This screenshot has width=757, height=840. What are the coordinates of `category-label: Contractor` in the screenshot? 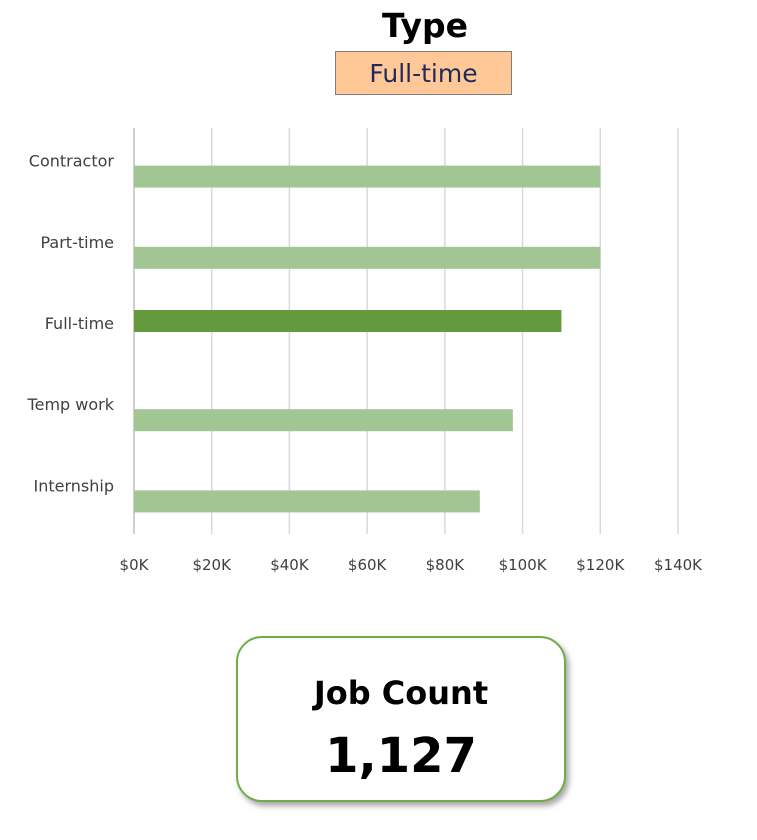 It's located at (72, 161).